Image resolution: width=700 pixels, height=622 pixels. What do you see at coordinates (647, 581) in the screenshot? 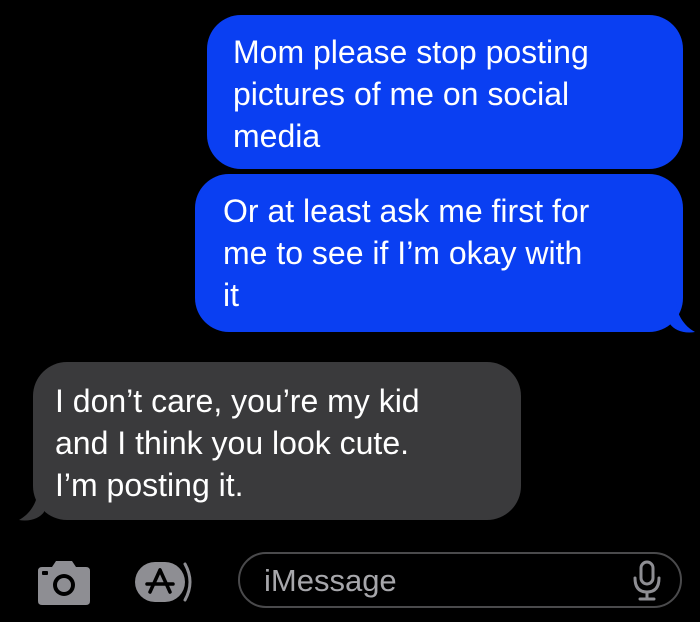
I see `microphone-icon` at bounding box center [647, 581].